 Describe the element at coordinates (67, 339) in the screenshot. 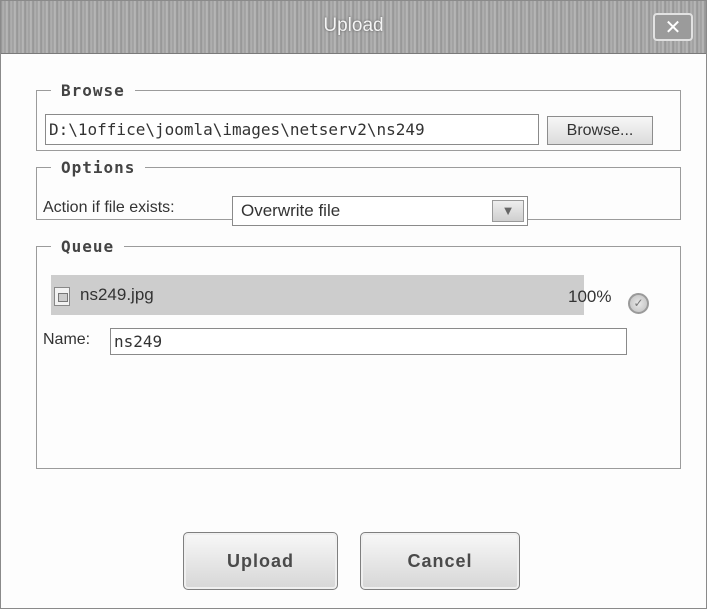

I see `queue-name-label: Name:` at that location.